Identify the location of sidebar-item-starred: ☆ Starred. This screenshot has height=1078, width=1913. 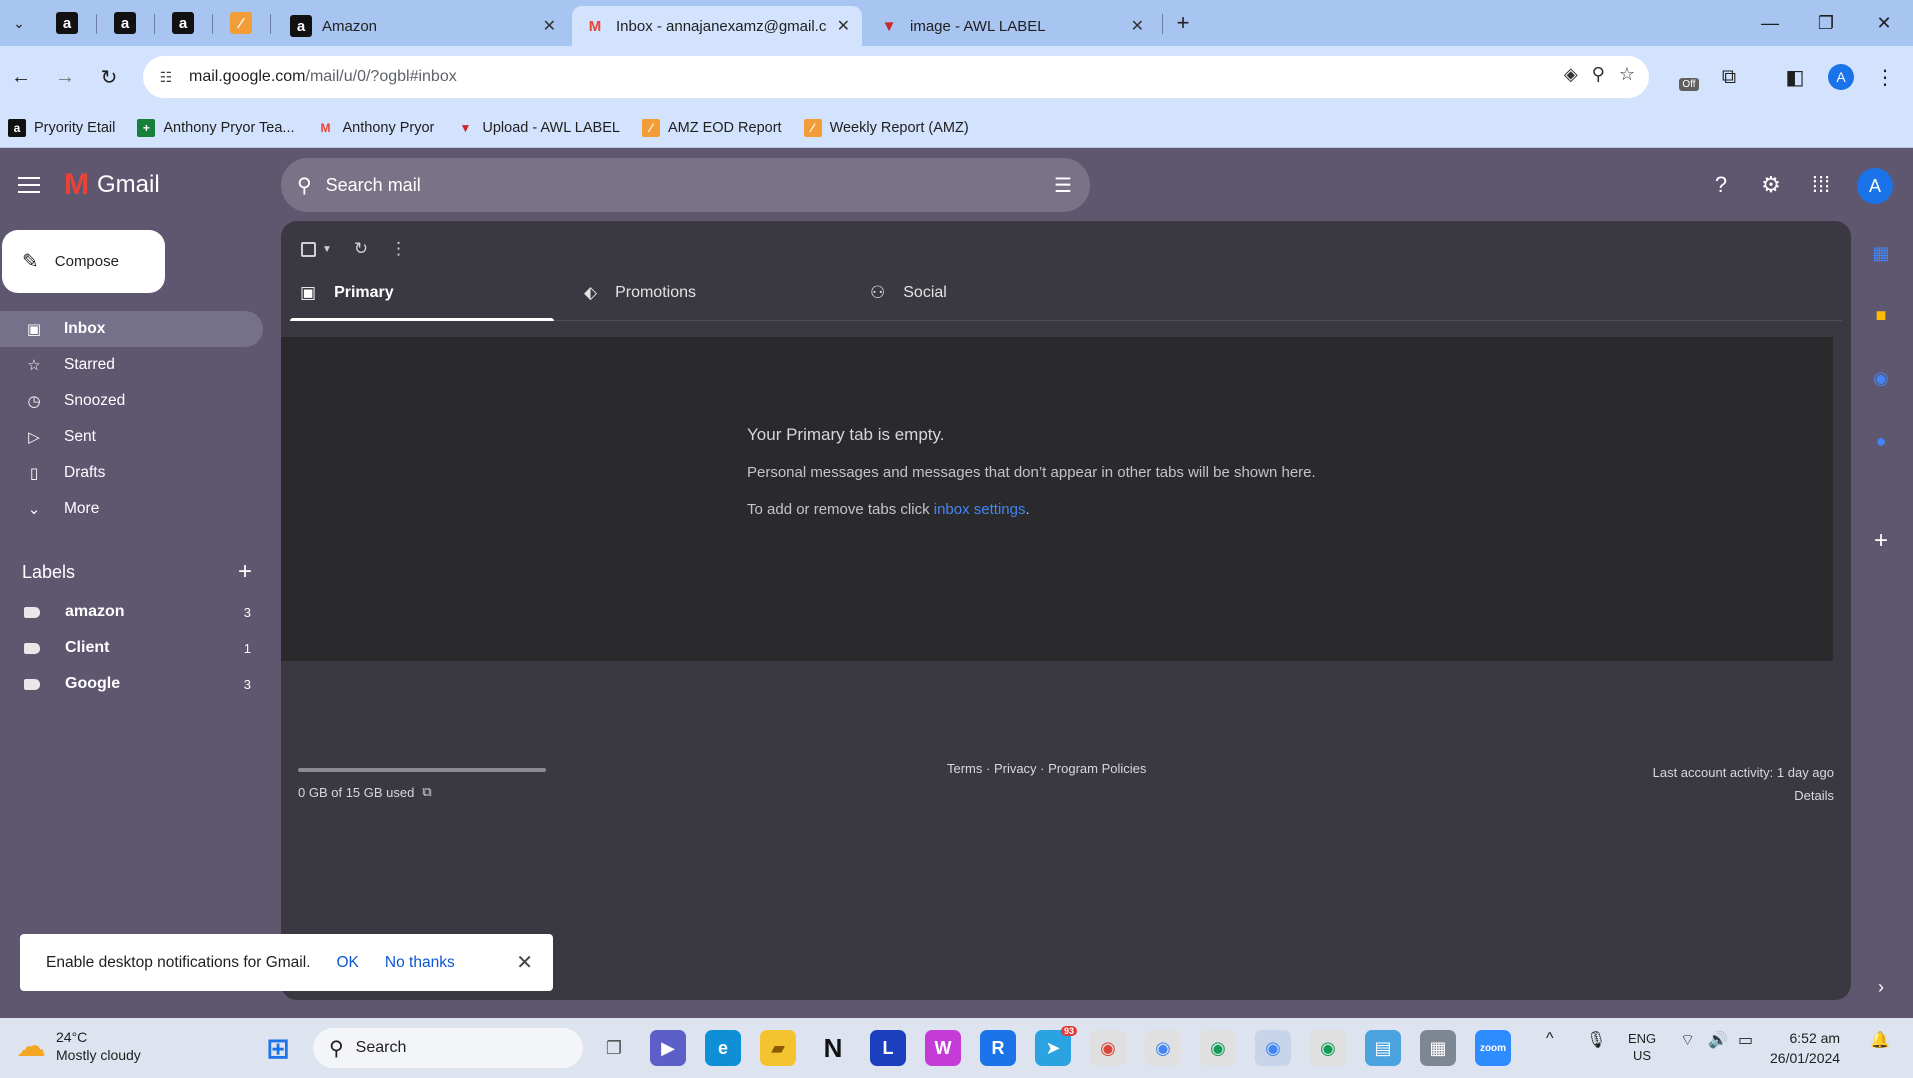
(131, 365).